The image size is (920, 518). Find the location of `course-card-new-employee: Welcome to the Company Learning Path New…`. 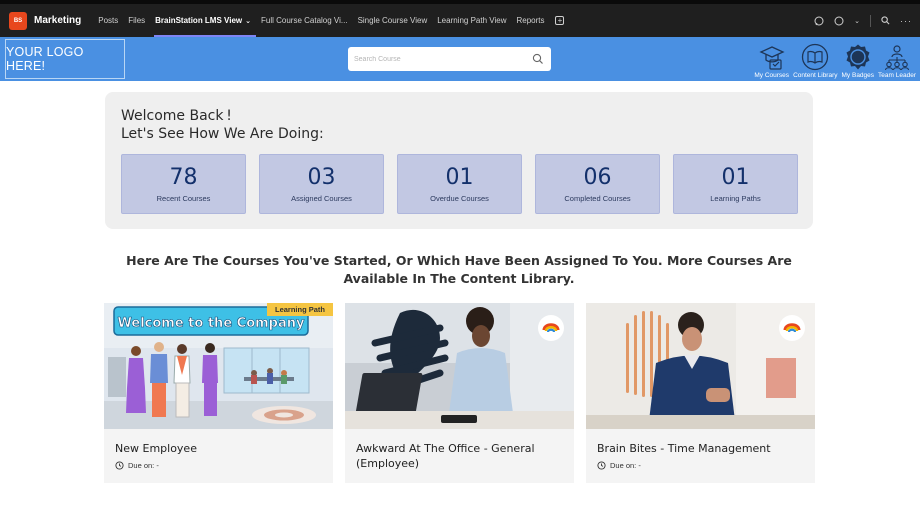

course-card-new-employee: Welcome to the Company Learning Path New… is located at coordinates (218, 393).